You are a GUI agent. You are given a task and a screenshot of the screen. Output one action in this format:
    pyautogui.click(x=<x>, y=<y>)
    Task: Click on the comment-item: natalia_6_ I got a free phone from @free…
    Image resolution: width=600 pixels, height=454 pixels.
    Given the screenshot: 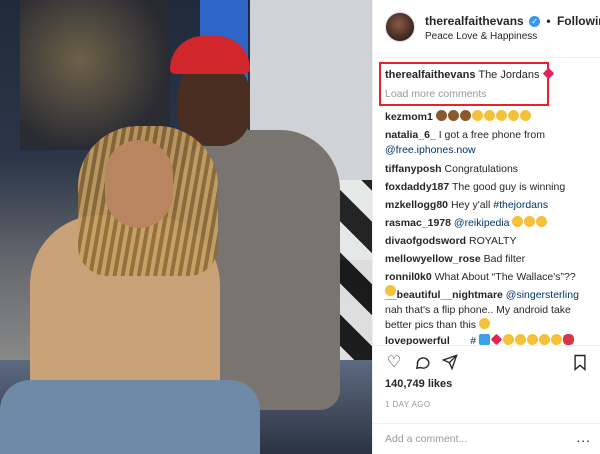 What is the action you would take?
    pyautogui.click(x=487, y=143)
    